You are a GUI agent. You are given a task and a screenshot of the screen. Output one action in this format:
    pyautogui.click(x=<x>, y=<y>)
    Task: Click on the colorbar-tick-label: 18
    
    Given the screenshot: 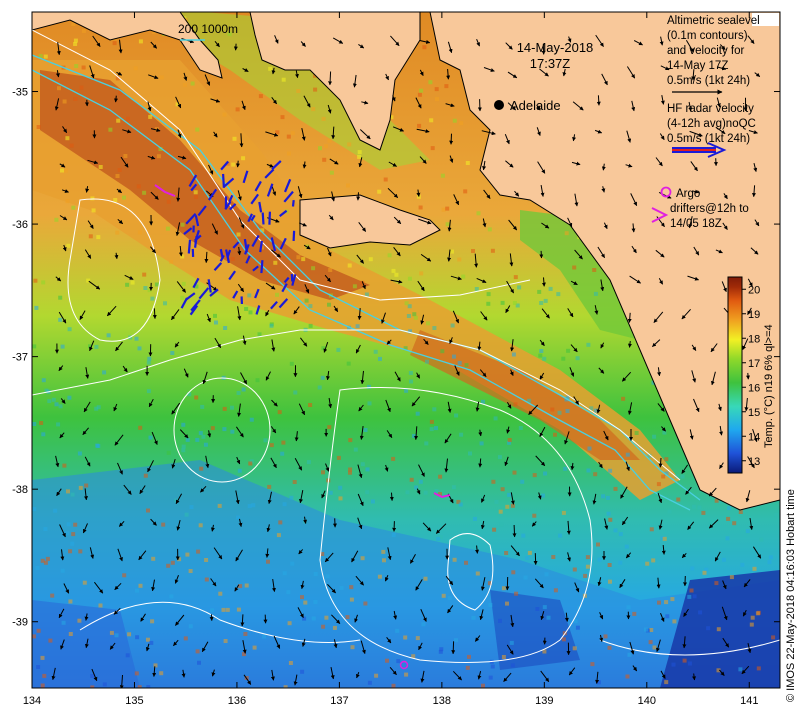 What is the action you would take?
    pyautogui.click(x=754, y=339)
    